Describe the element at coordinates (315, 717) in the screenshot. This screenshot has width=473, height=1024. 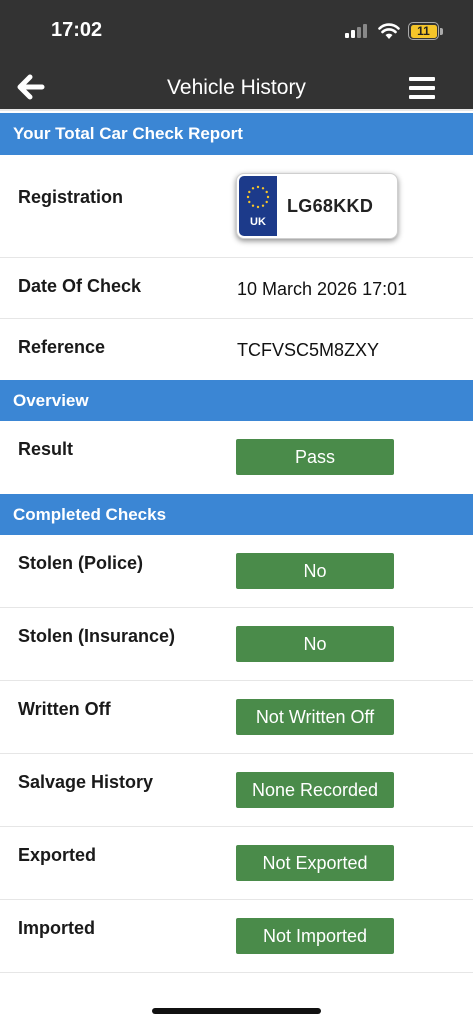
I see `check-status-badge: Not Written Off` at that location.